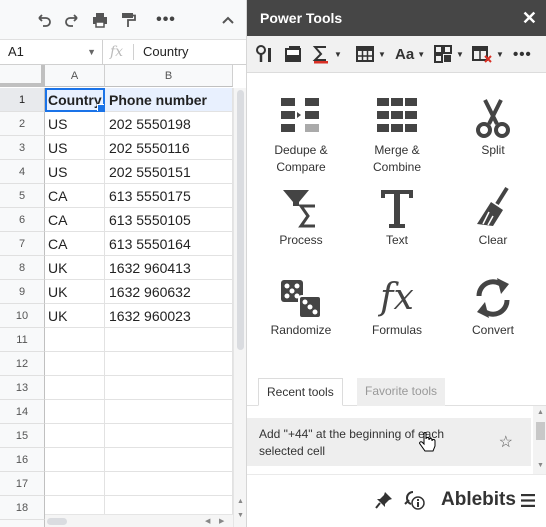  Describe the element at coordinates (169, 220) in the screenshot. I see `cell: 613 5550105` at that location.